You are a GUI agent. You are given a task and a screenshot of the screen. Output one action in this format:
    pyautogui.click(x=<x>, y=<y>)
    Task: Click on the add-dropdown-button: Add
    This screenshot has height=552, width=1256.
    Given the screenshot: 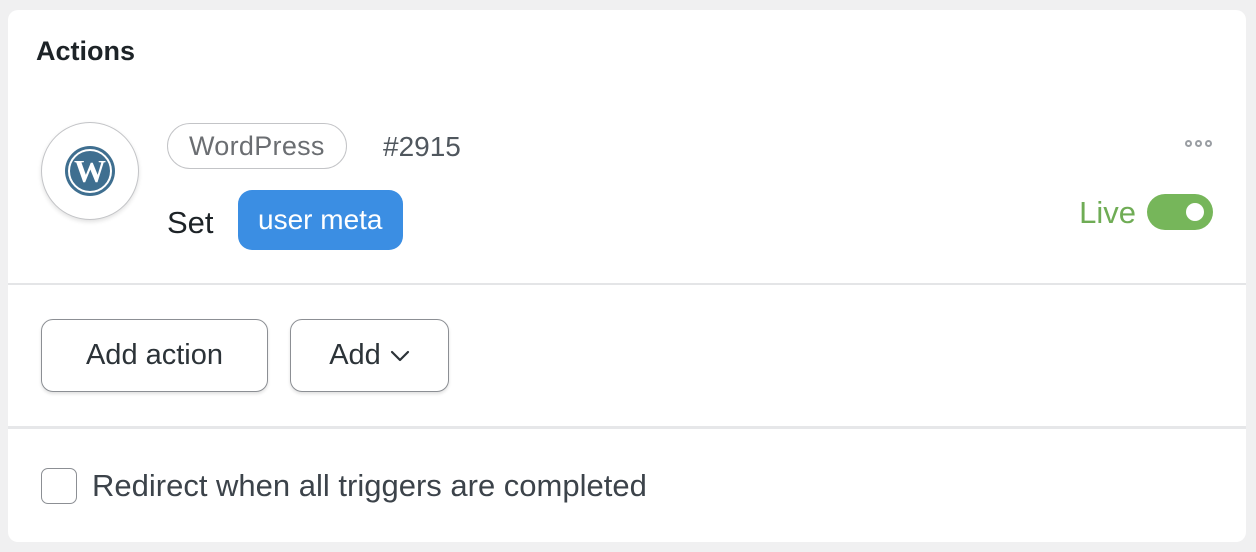 What is the action you would take?
    pyautogui.click(x=369, y=355)
    